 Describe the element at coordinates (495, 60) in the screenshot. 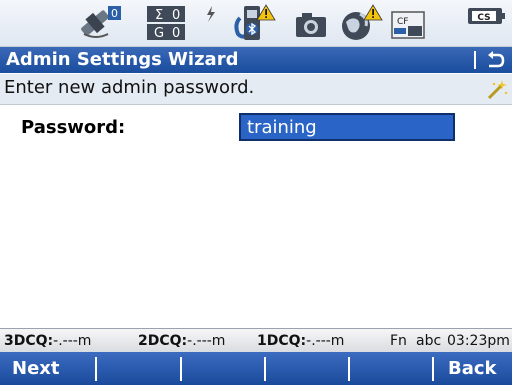

I see `escape-icon` at that location.